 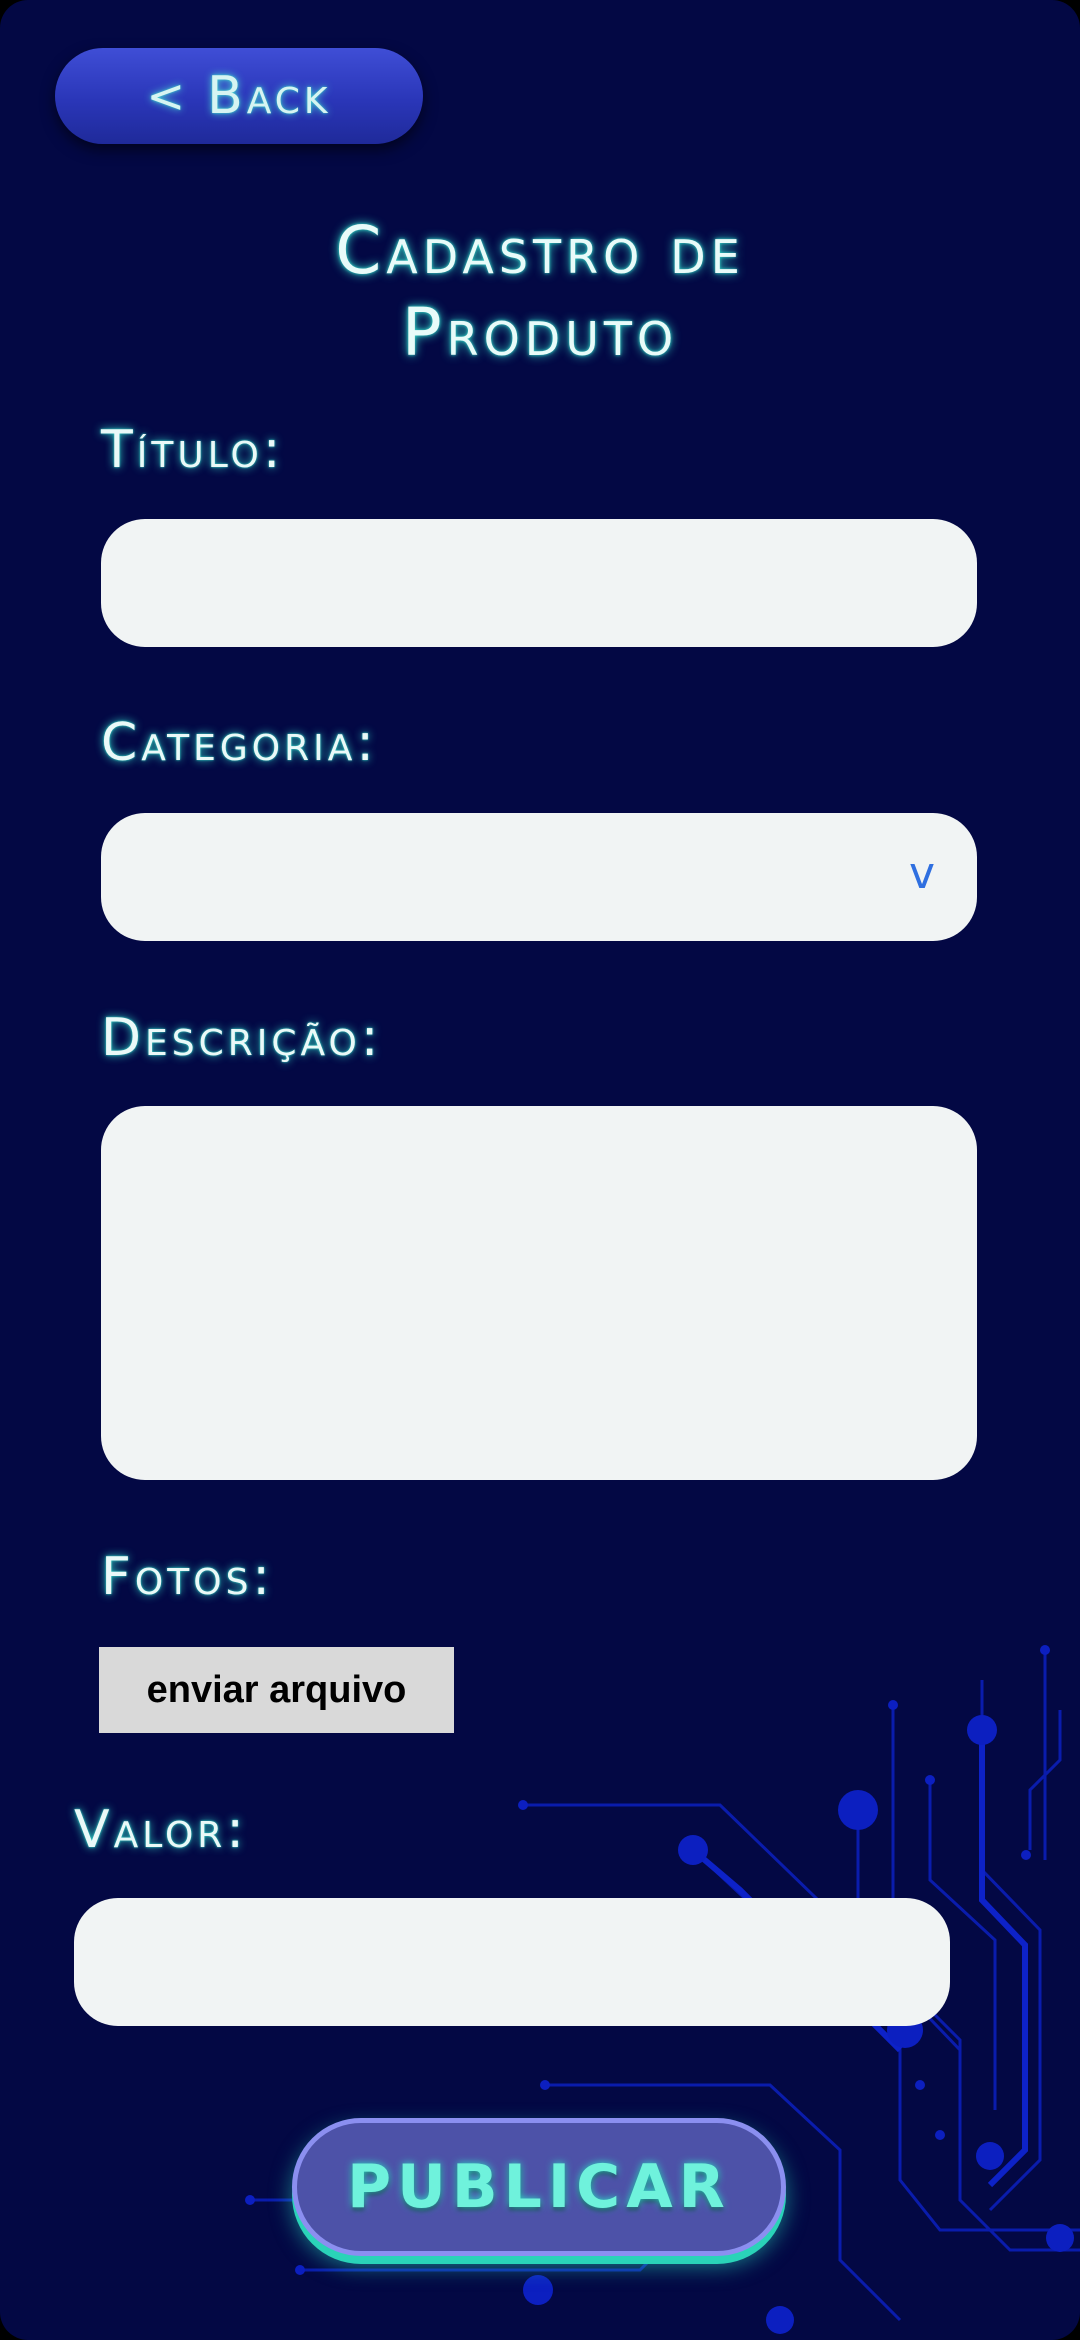 I want to click on publish-button: PUBLICAR, so click(x=539, y=2187).